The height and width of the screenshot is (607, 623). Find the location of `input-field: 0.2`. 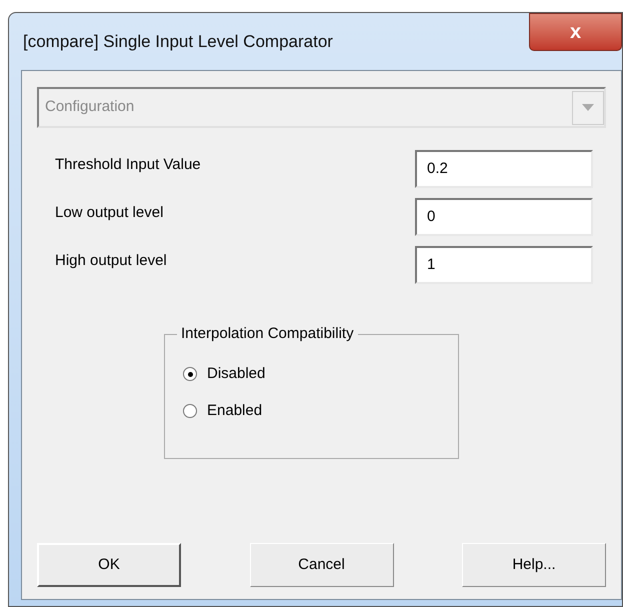

input-field: 0.2 is located at coordinates (504, 169).